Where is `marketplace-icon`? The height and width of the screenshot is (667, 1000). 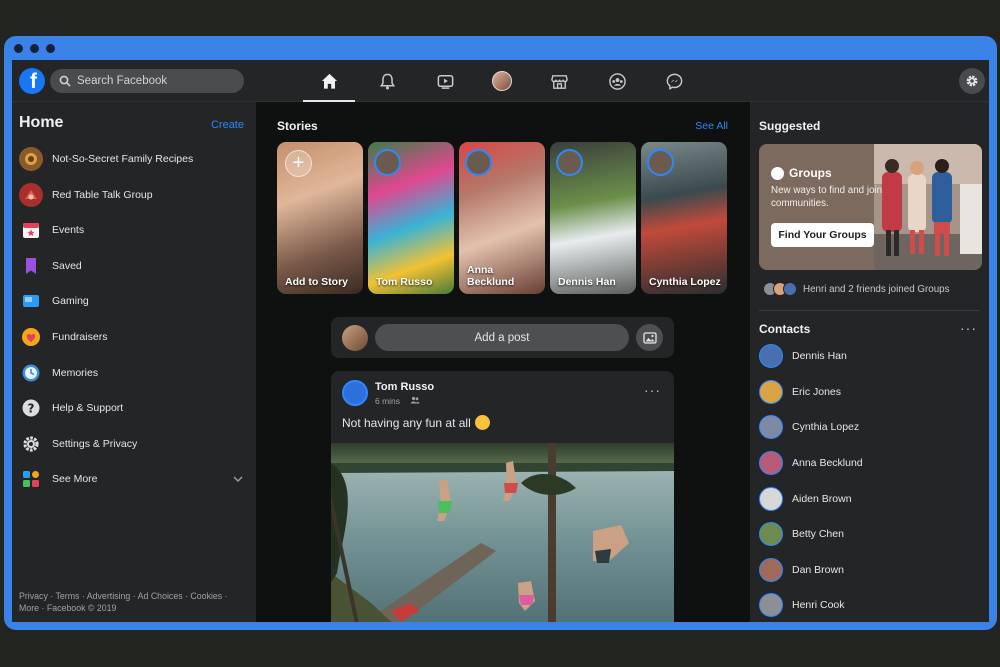
marketplace-icon is located at coordinates (559, 81).